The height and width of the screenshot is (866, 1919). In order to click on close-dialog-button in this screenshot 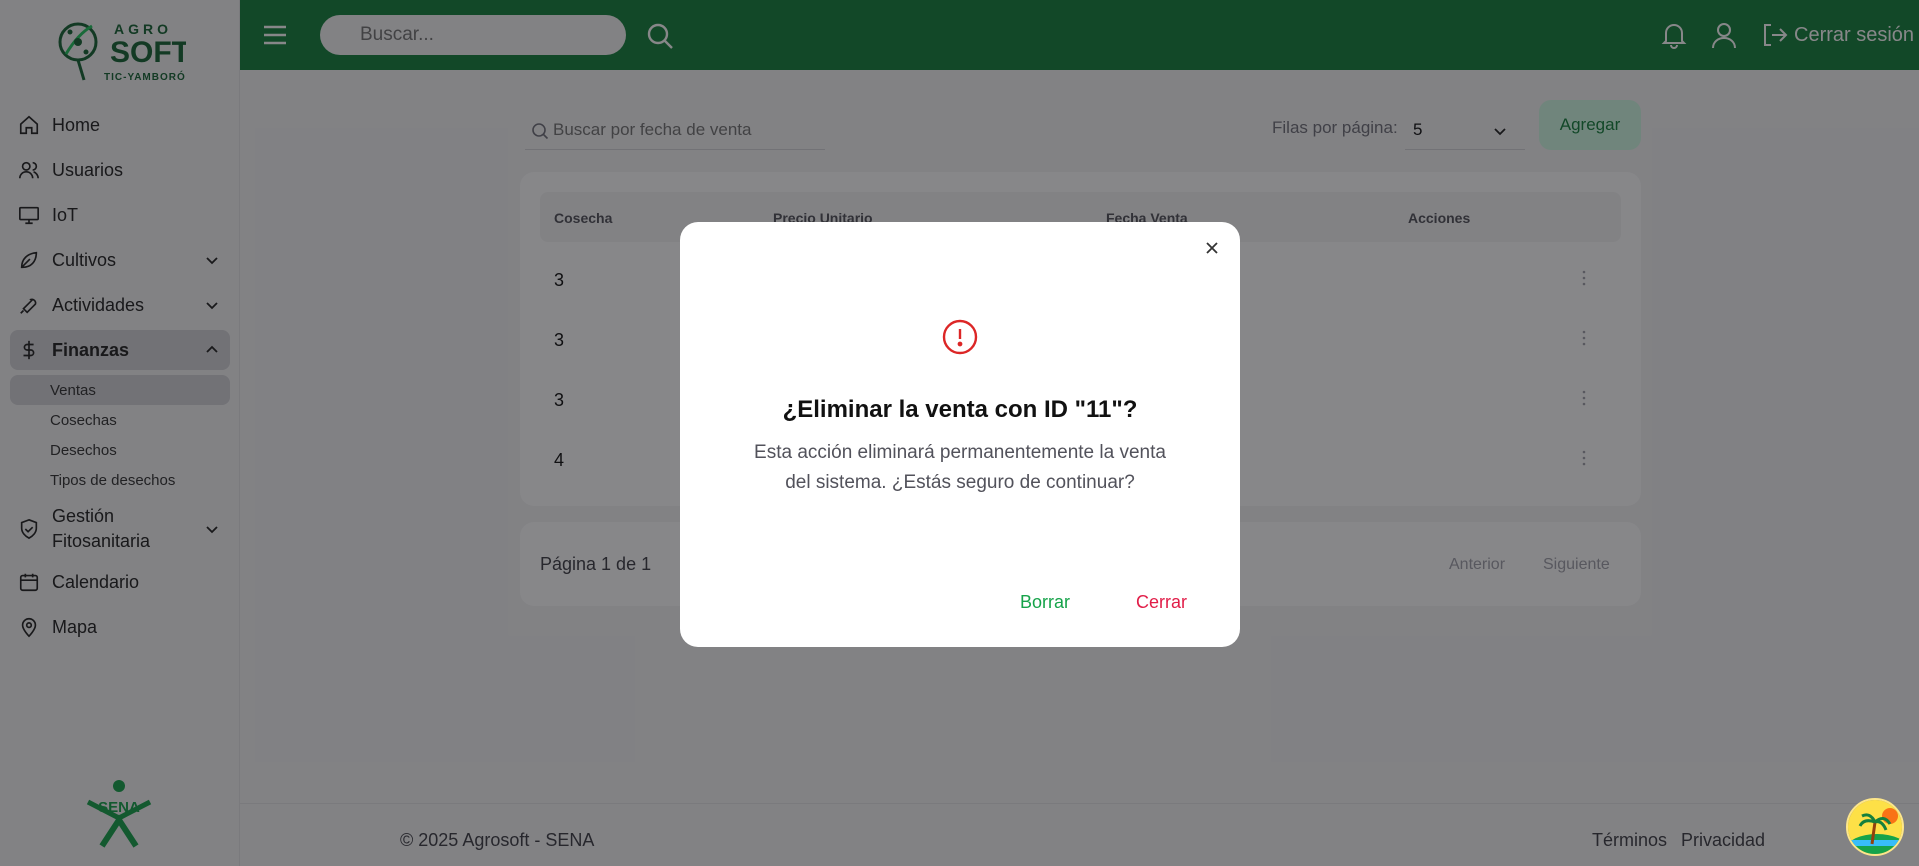, I will do `click(1212, 248)`.